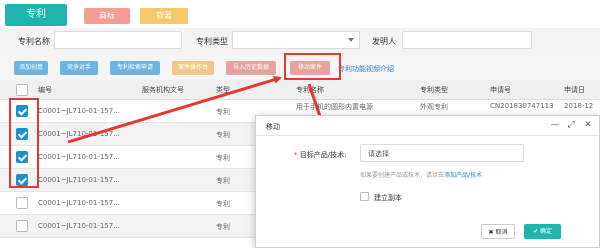 The width and height of the screenshot is (600, 248). What do you see at coordinates (542, 231) in the screenshot?
I see `confirm-button: ✔ 确定` at bounding box center [542, 231].